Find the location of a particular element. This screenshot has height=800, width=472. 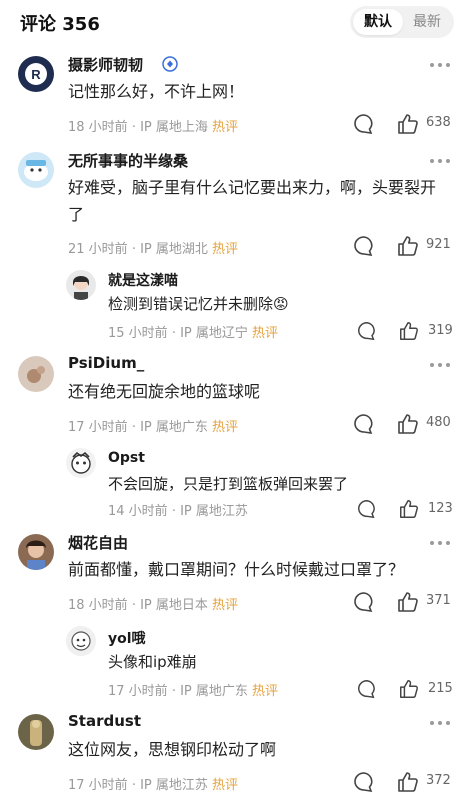

comment-author: 摄影师韧韧 is located at coordinates (105, 64).